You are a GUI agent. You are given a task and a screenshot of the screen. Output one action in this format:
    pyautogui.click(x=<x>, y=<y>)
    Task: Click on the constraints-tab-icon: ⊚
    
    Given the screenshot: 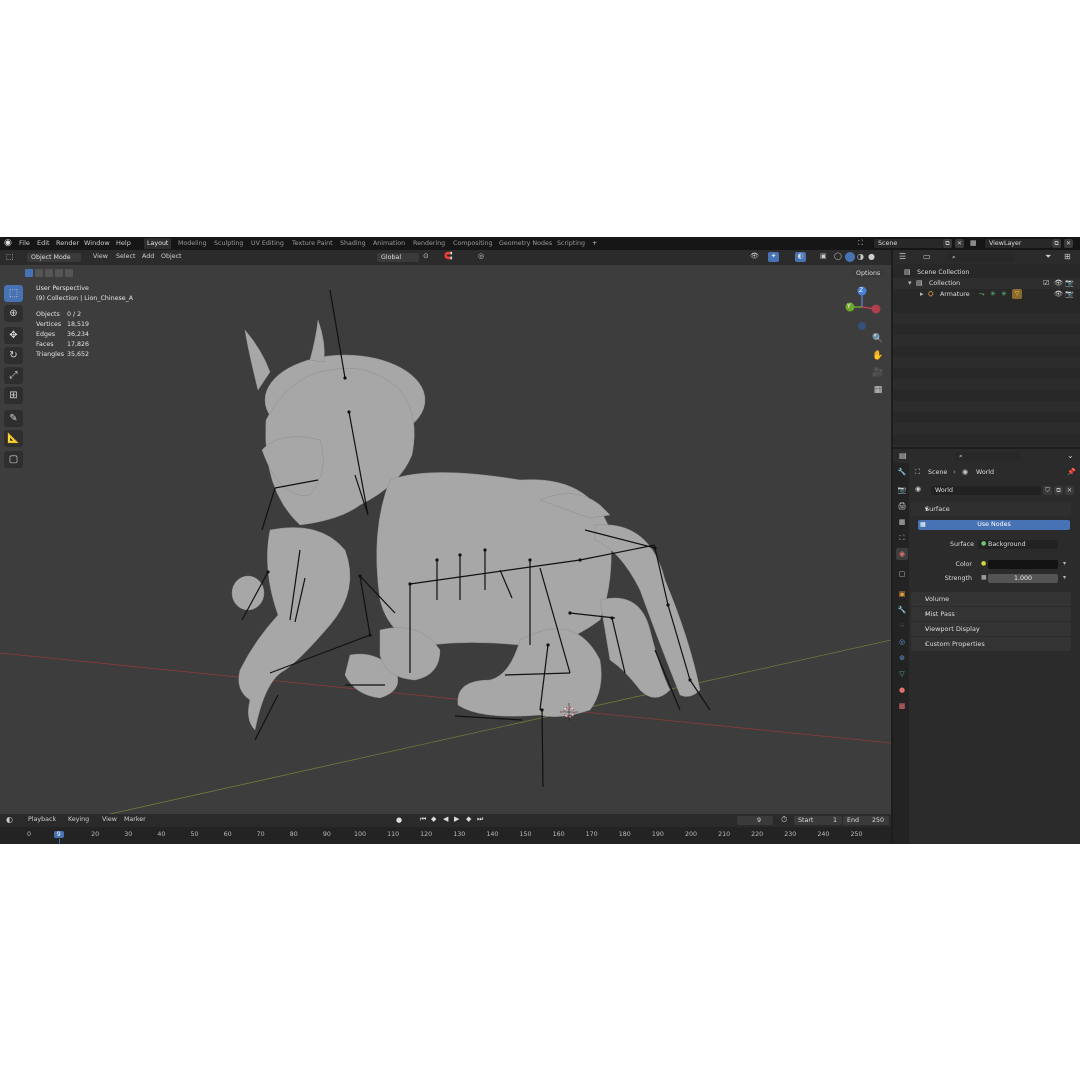 What is the action you would take?
    pyautogui.click(x=902, y=658)
    